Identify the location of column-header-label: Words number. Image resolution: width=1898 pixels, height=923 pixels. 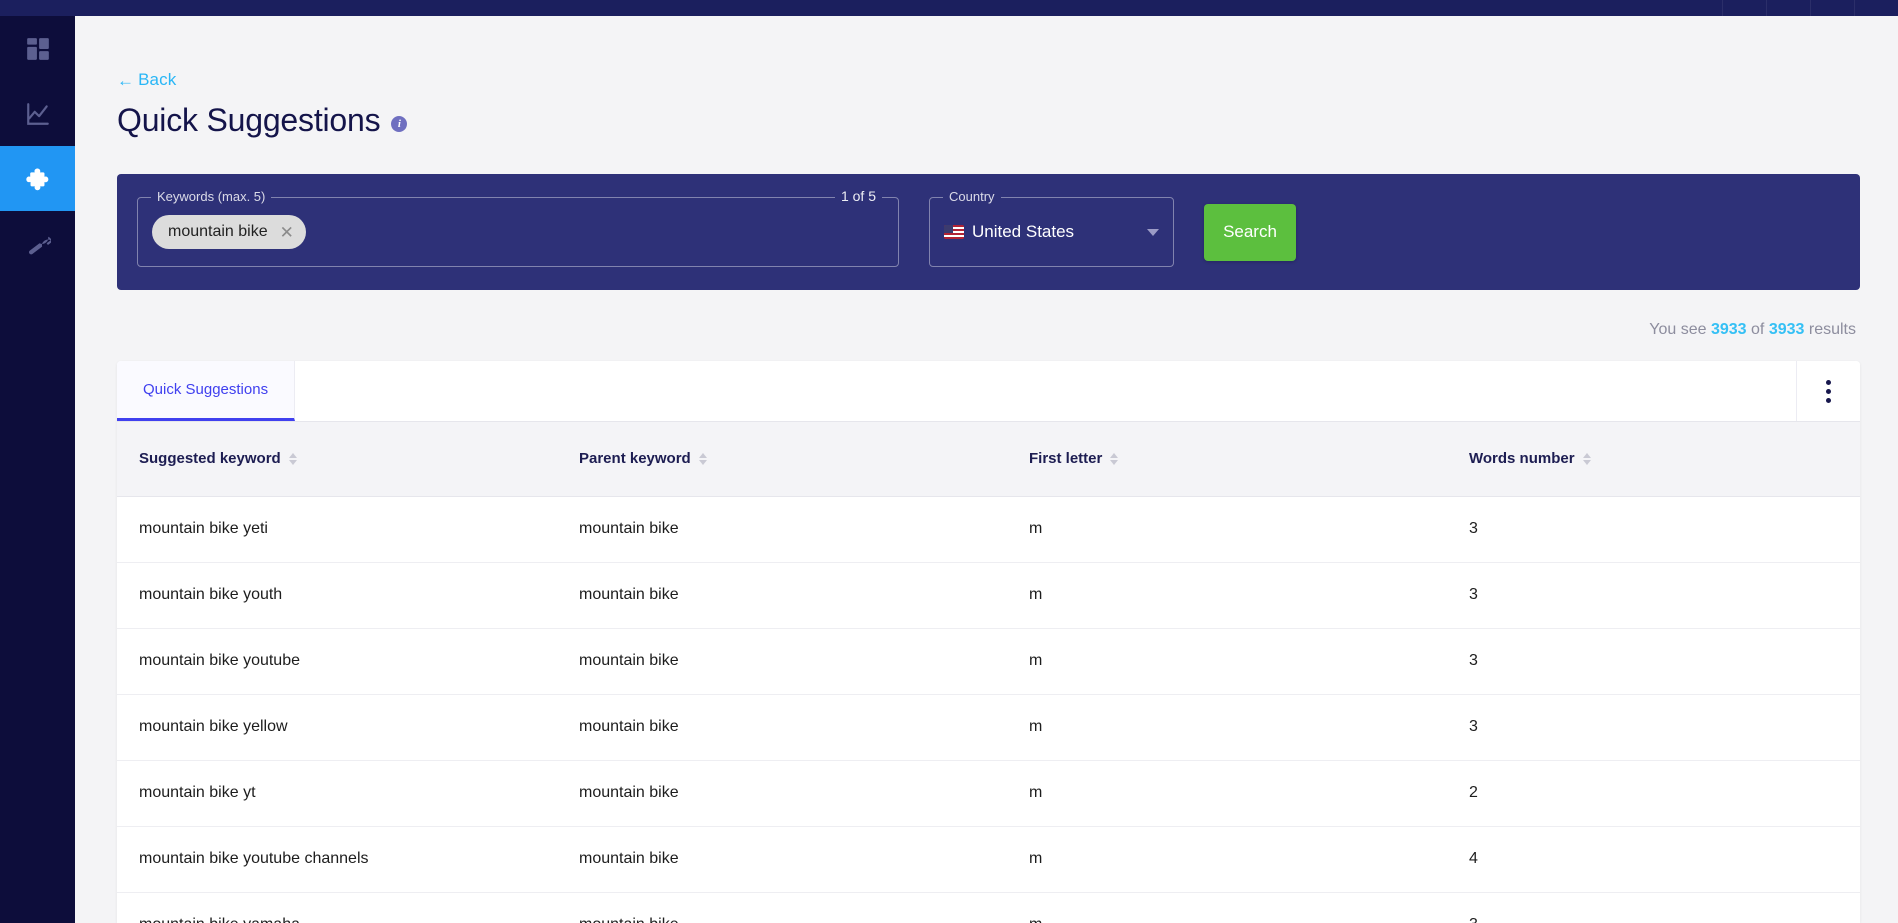
(1522, 459).